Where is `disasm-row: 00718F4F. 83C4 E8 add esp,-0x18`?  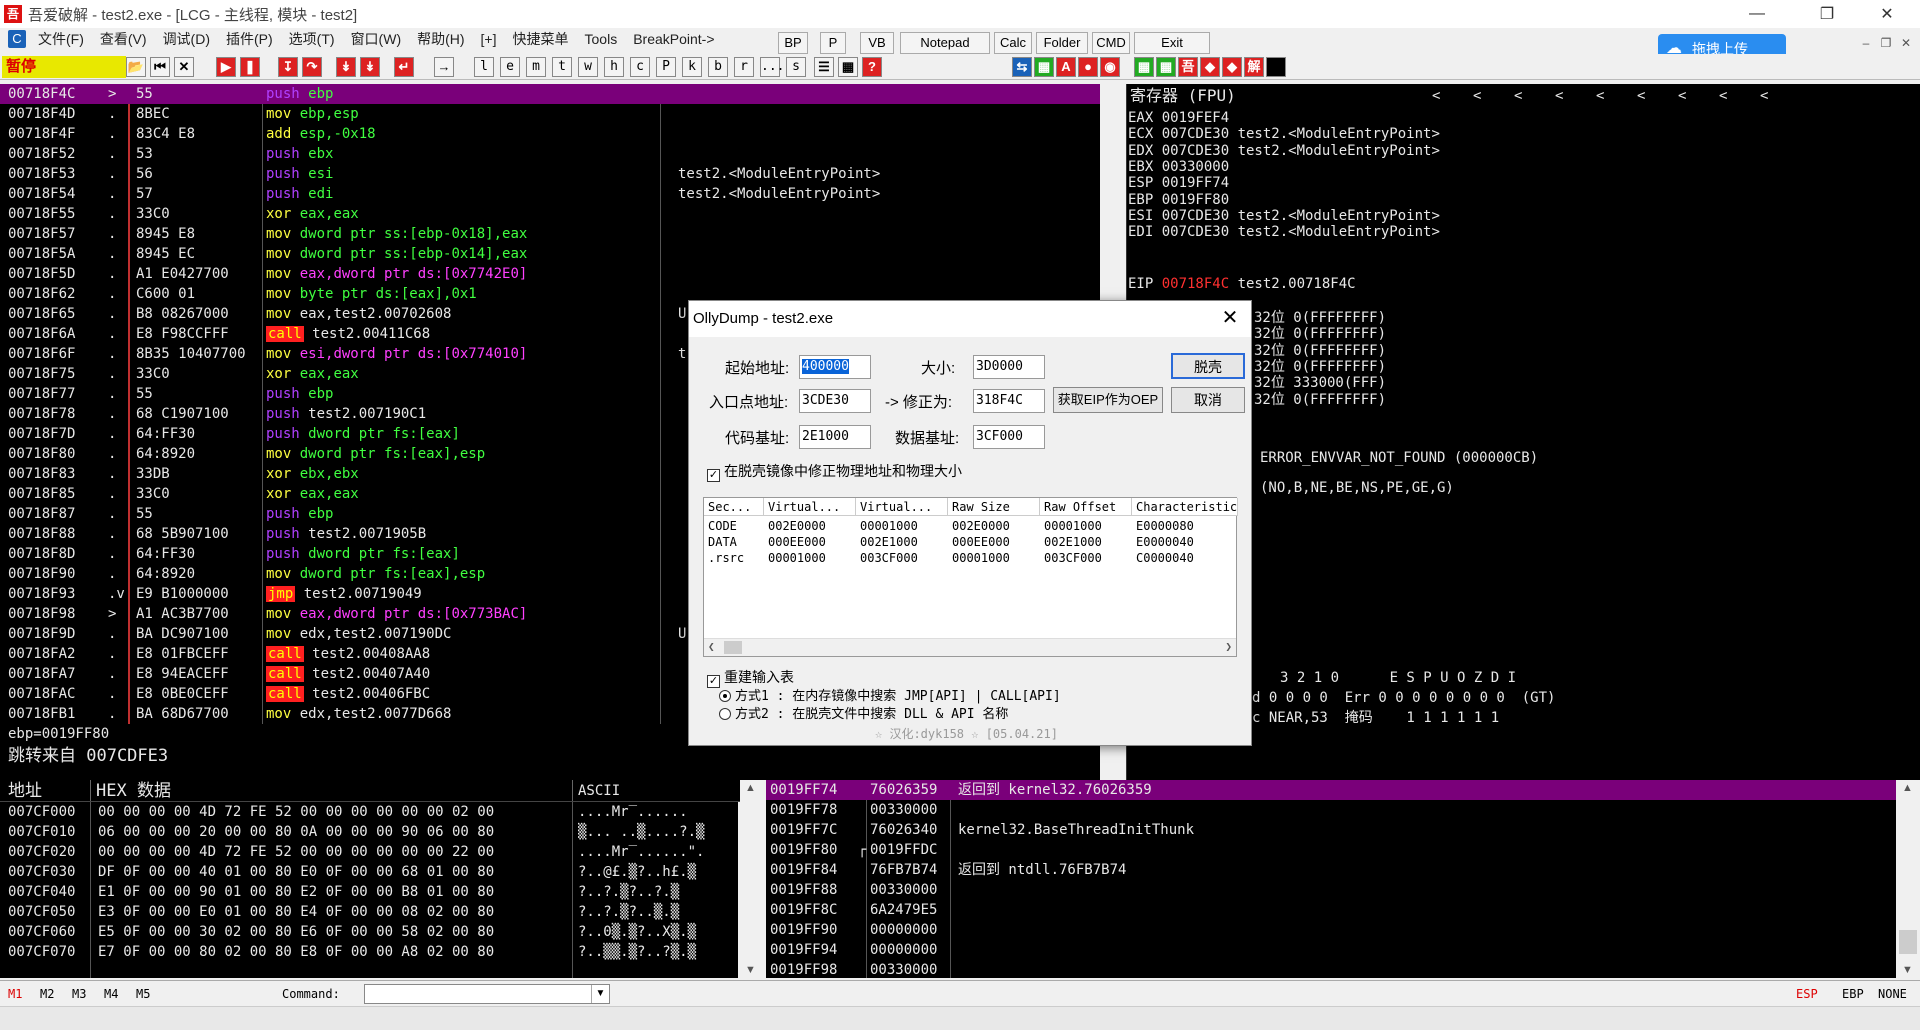
disasm-row: 00718F4F. 83C4 E8 add esp,-0x18 is located at coordinates (550, 134).